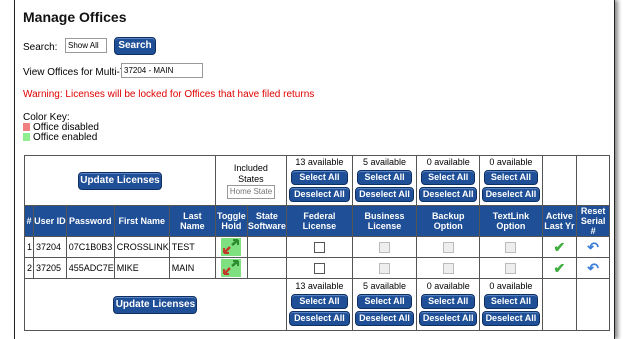 The width and height of the screenshot is (623, 339). What do you see at coordinates (49, 247) in the screenshot?
I see `row-user-id: 37204` at bounding box center [49, 247].